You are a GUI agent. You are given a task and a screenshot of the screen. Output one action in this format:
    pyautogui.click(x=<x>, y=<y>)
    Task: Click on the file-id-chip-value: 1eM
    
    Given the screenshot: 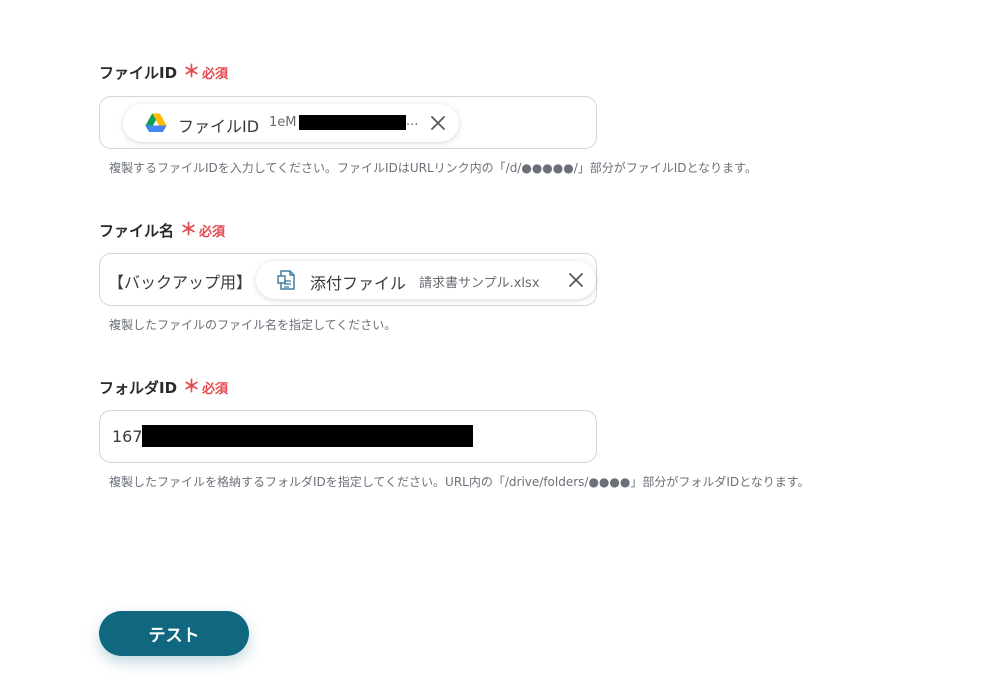 What is the action you would take?
    pyautogui.click(x=283, y=122)
    